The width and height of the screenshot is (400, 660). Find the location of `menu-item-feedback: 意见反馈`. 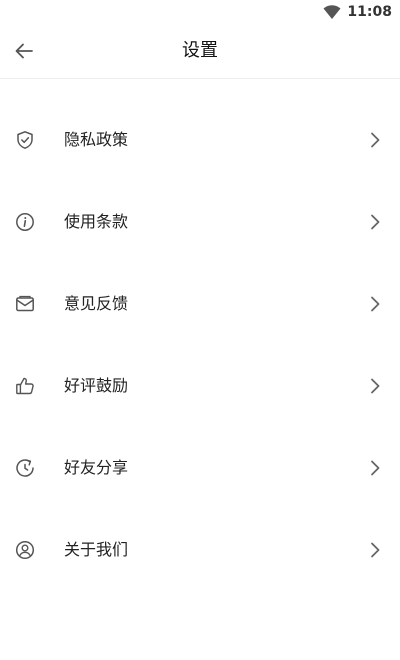

menu-item-feedback: 意见反馈 is located at coordinates (200, 304).